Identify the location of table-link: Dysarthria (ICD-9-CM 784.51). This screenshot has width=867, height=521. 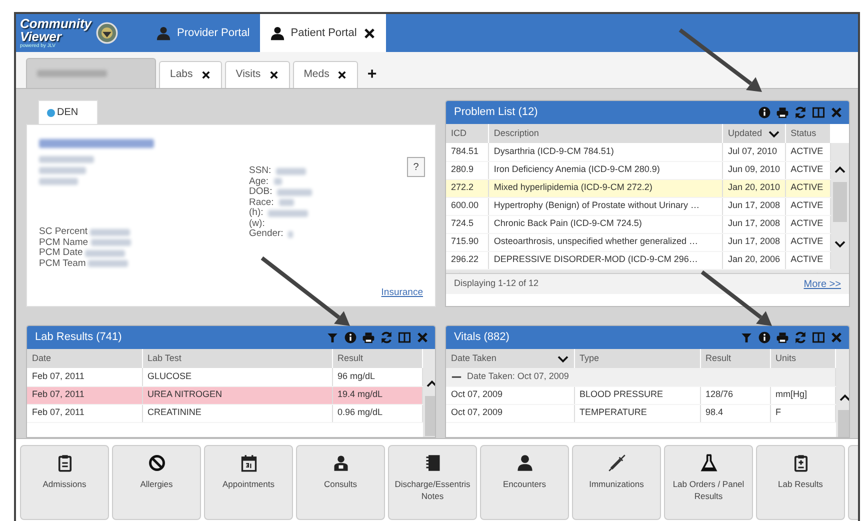
(554, 151).